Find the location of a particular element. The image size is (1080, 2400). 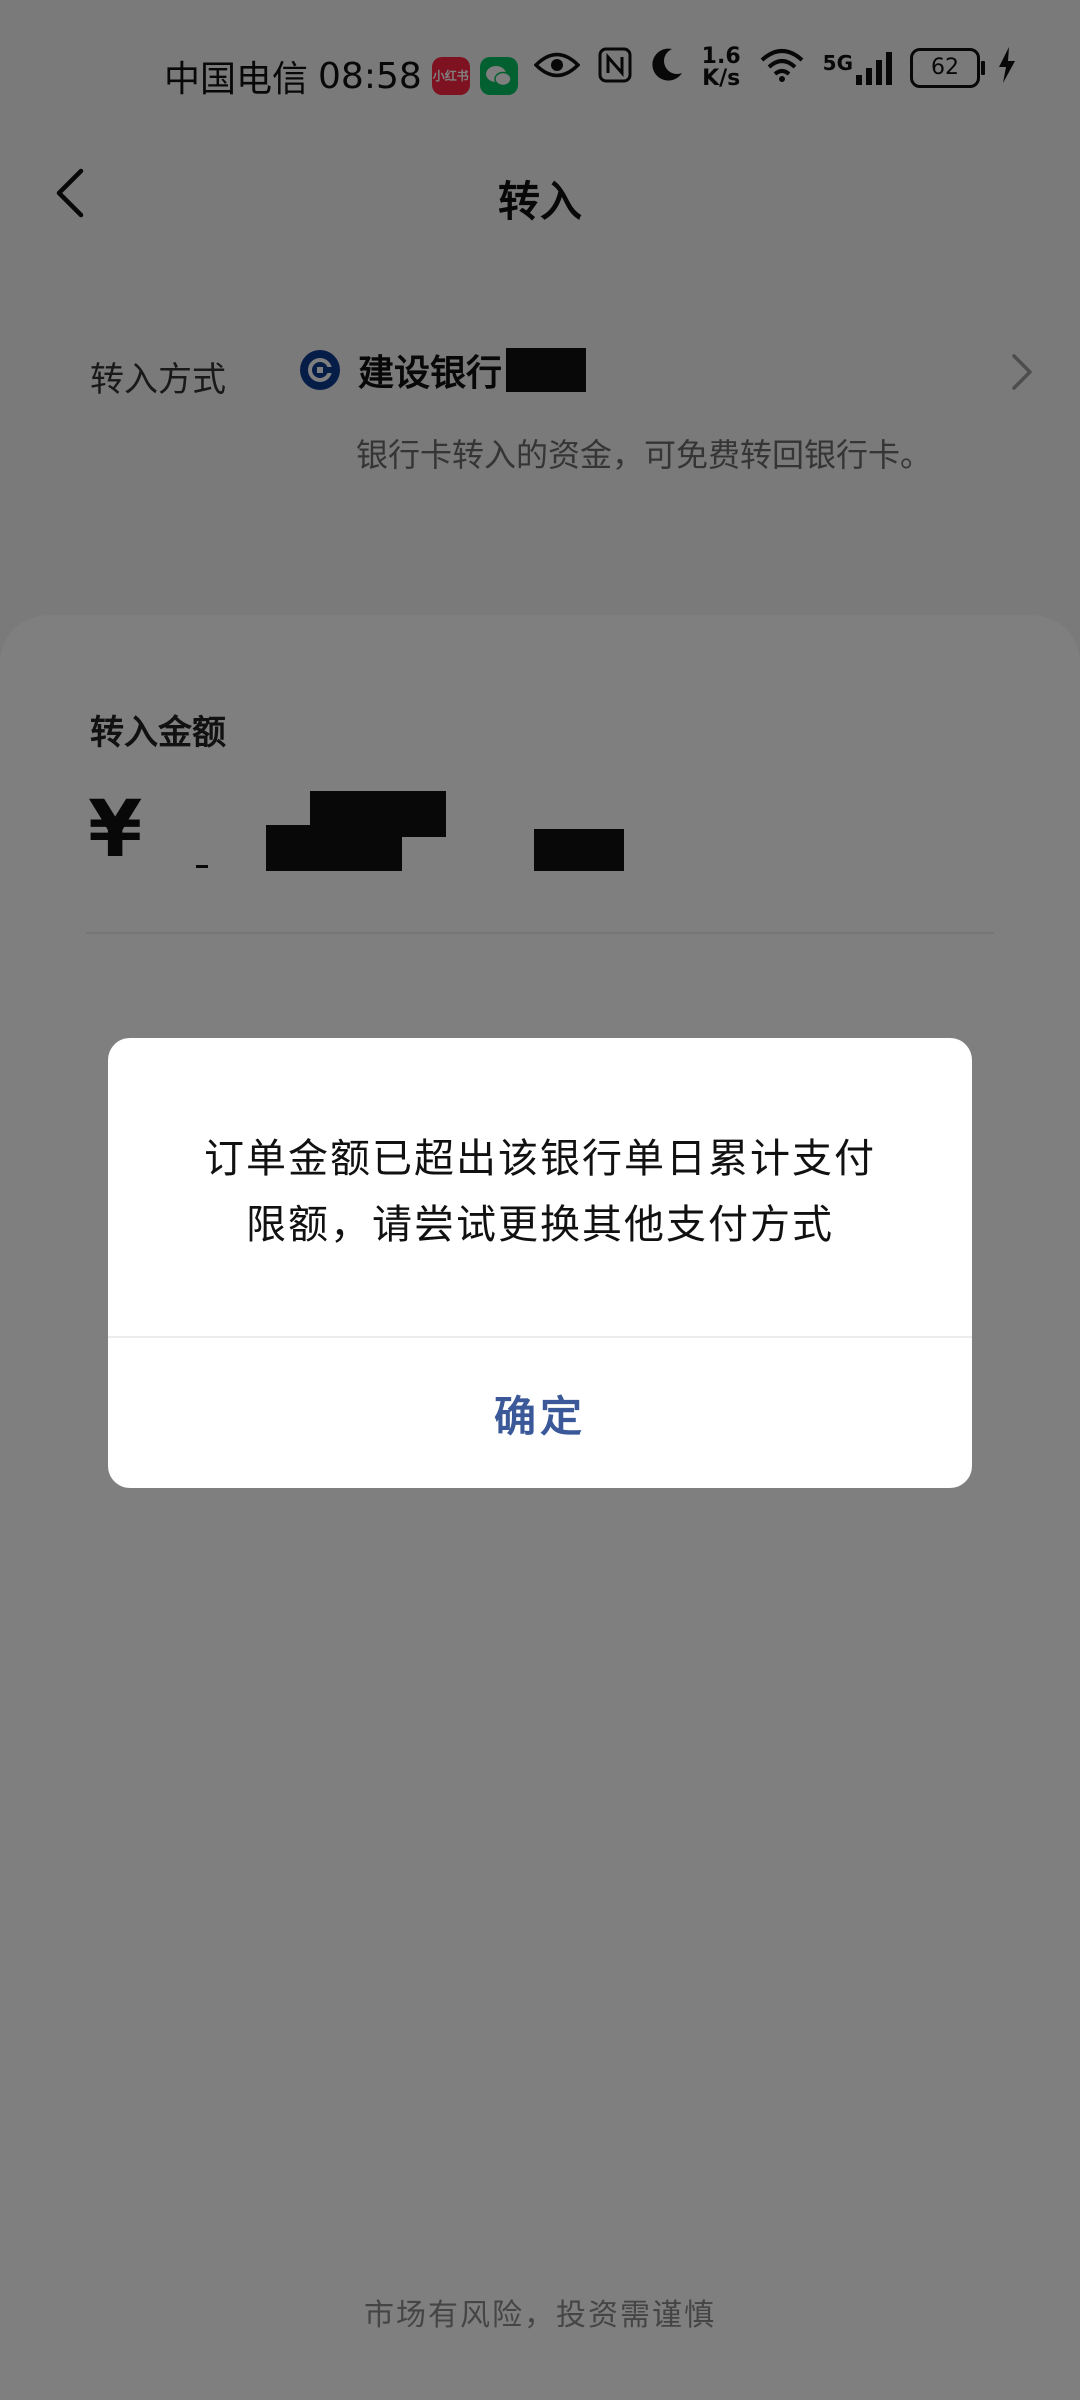

confirm-button: 确定 is located at coordinates (540, 1413).